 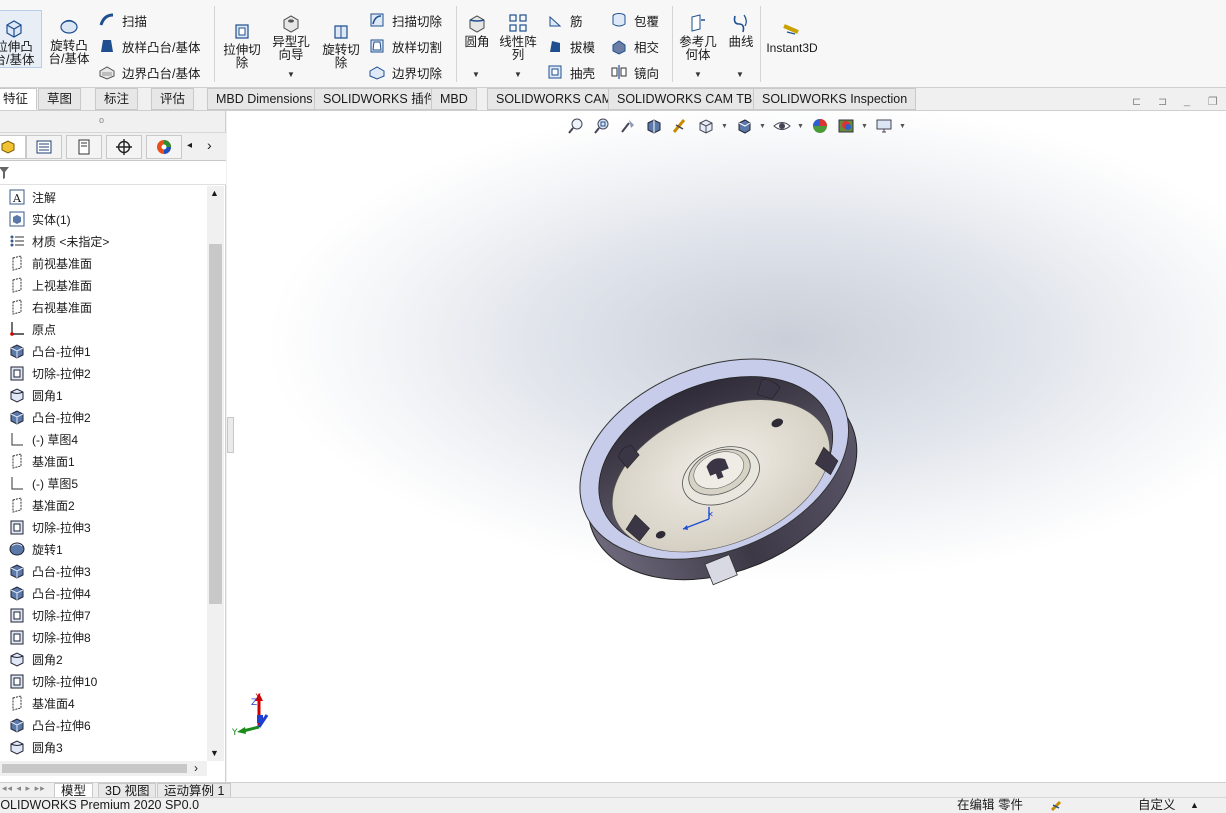 I want to click on curves-button: 曲线, so click(x=741, y=30).